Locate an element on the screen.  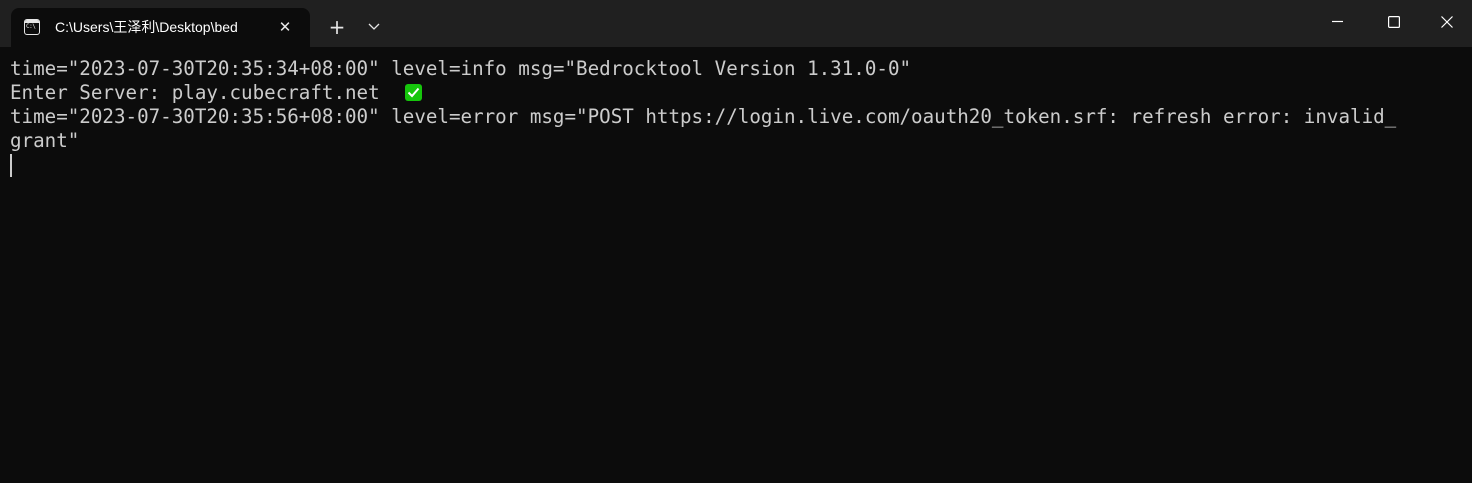
maximize-icon is located at coordinates (1394, 22).